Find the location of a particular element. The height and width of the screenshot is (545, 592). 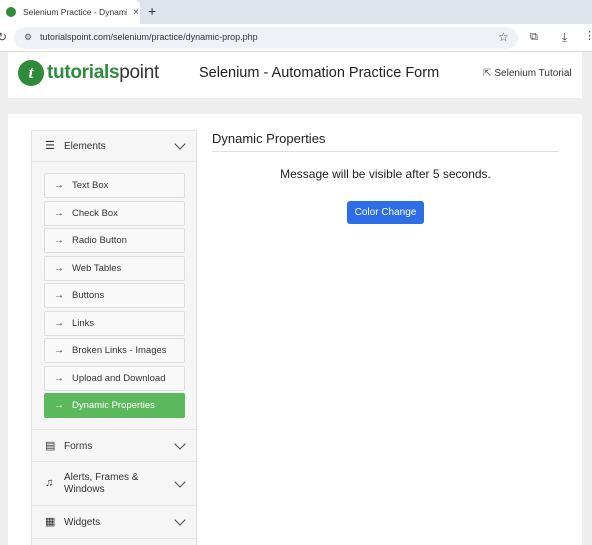

tutorialspoint-logo: t tutorialspoint is located at coordinates (88, 73).